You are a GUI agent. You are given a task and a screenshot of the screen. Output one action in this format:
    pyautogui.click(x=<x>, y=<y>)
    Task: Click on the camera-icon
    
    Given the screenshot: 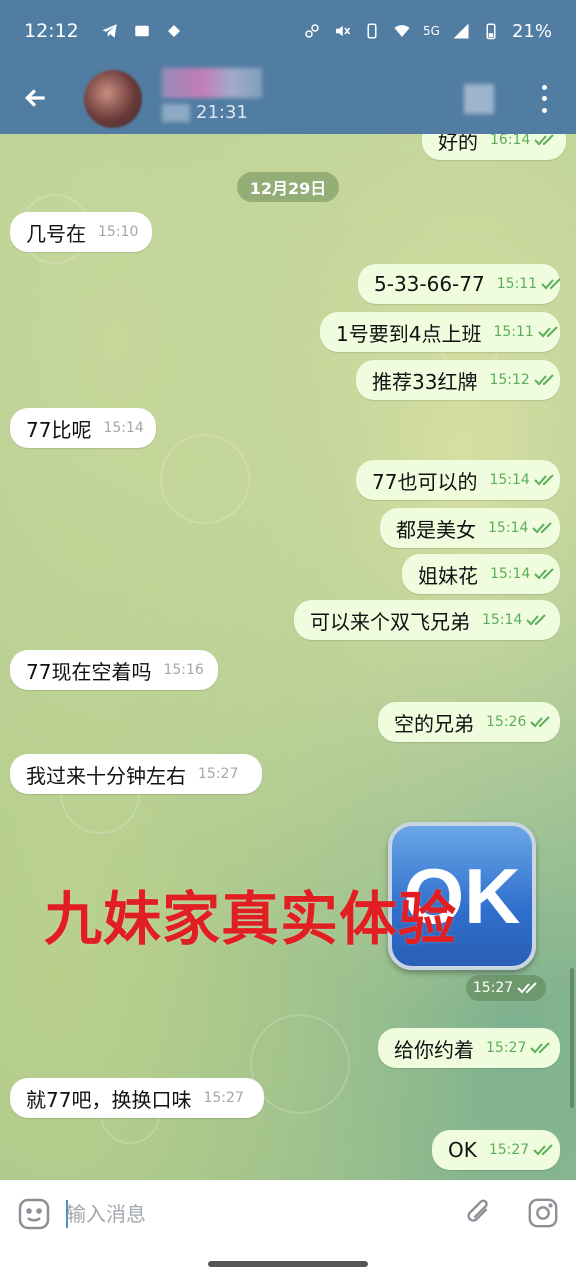 What is the action you would take?
    pyautogui.click(x=543, y=1213)
    